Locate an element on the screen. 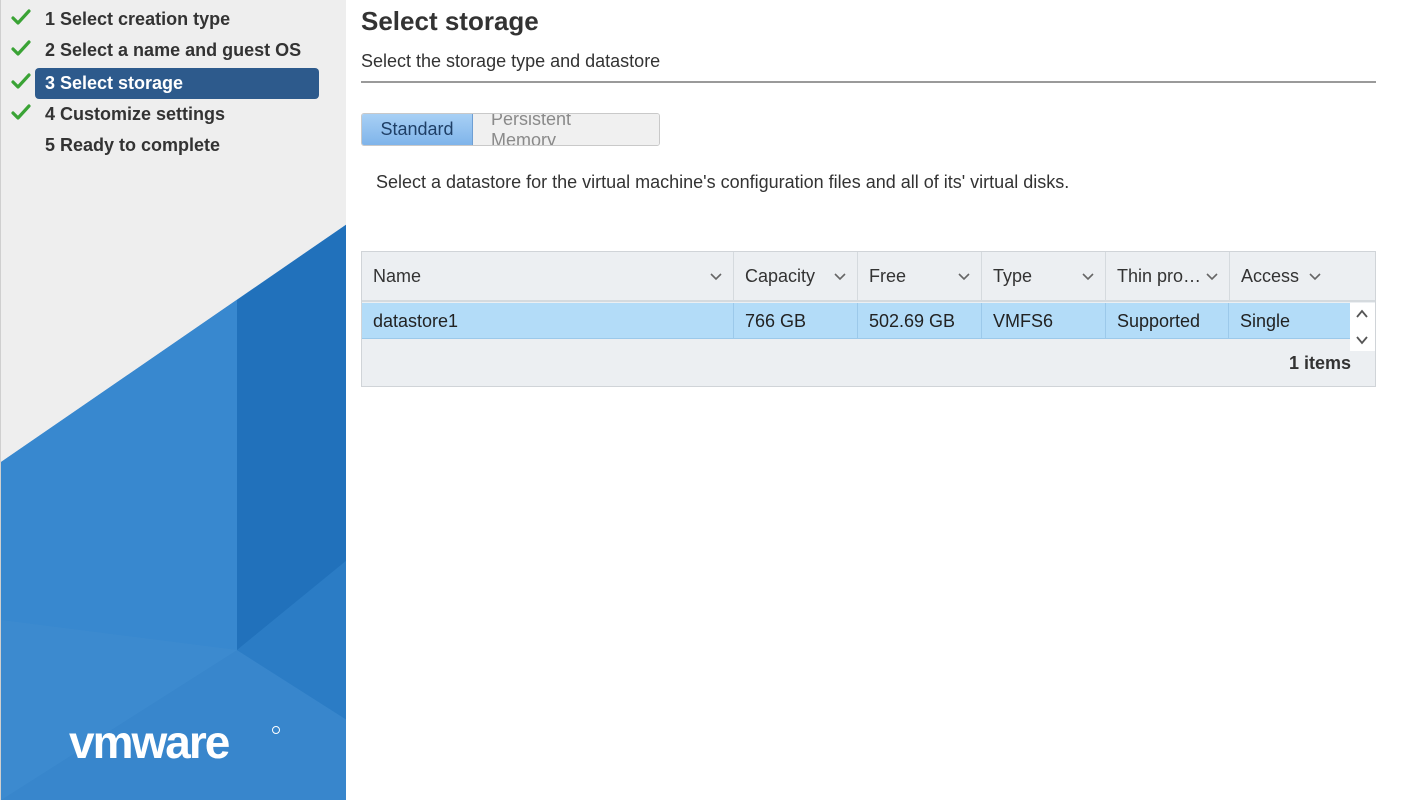  wizard-step-label: 3 Select storage is located at coordinates (114, 83).